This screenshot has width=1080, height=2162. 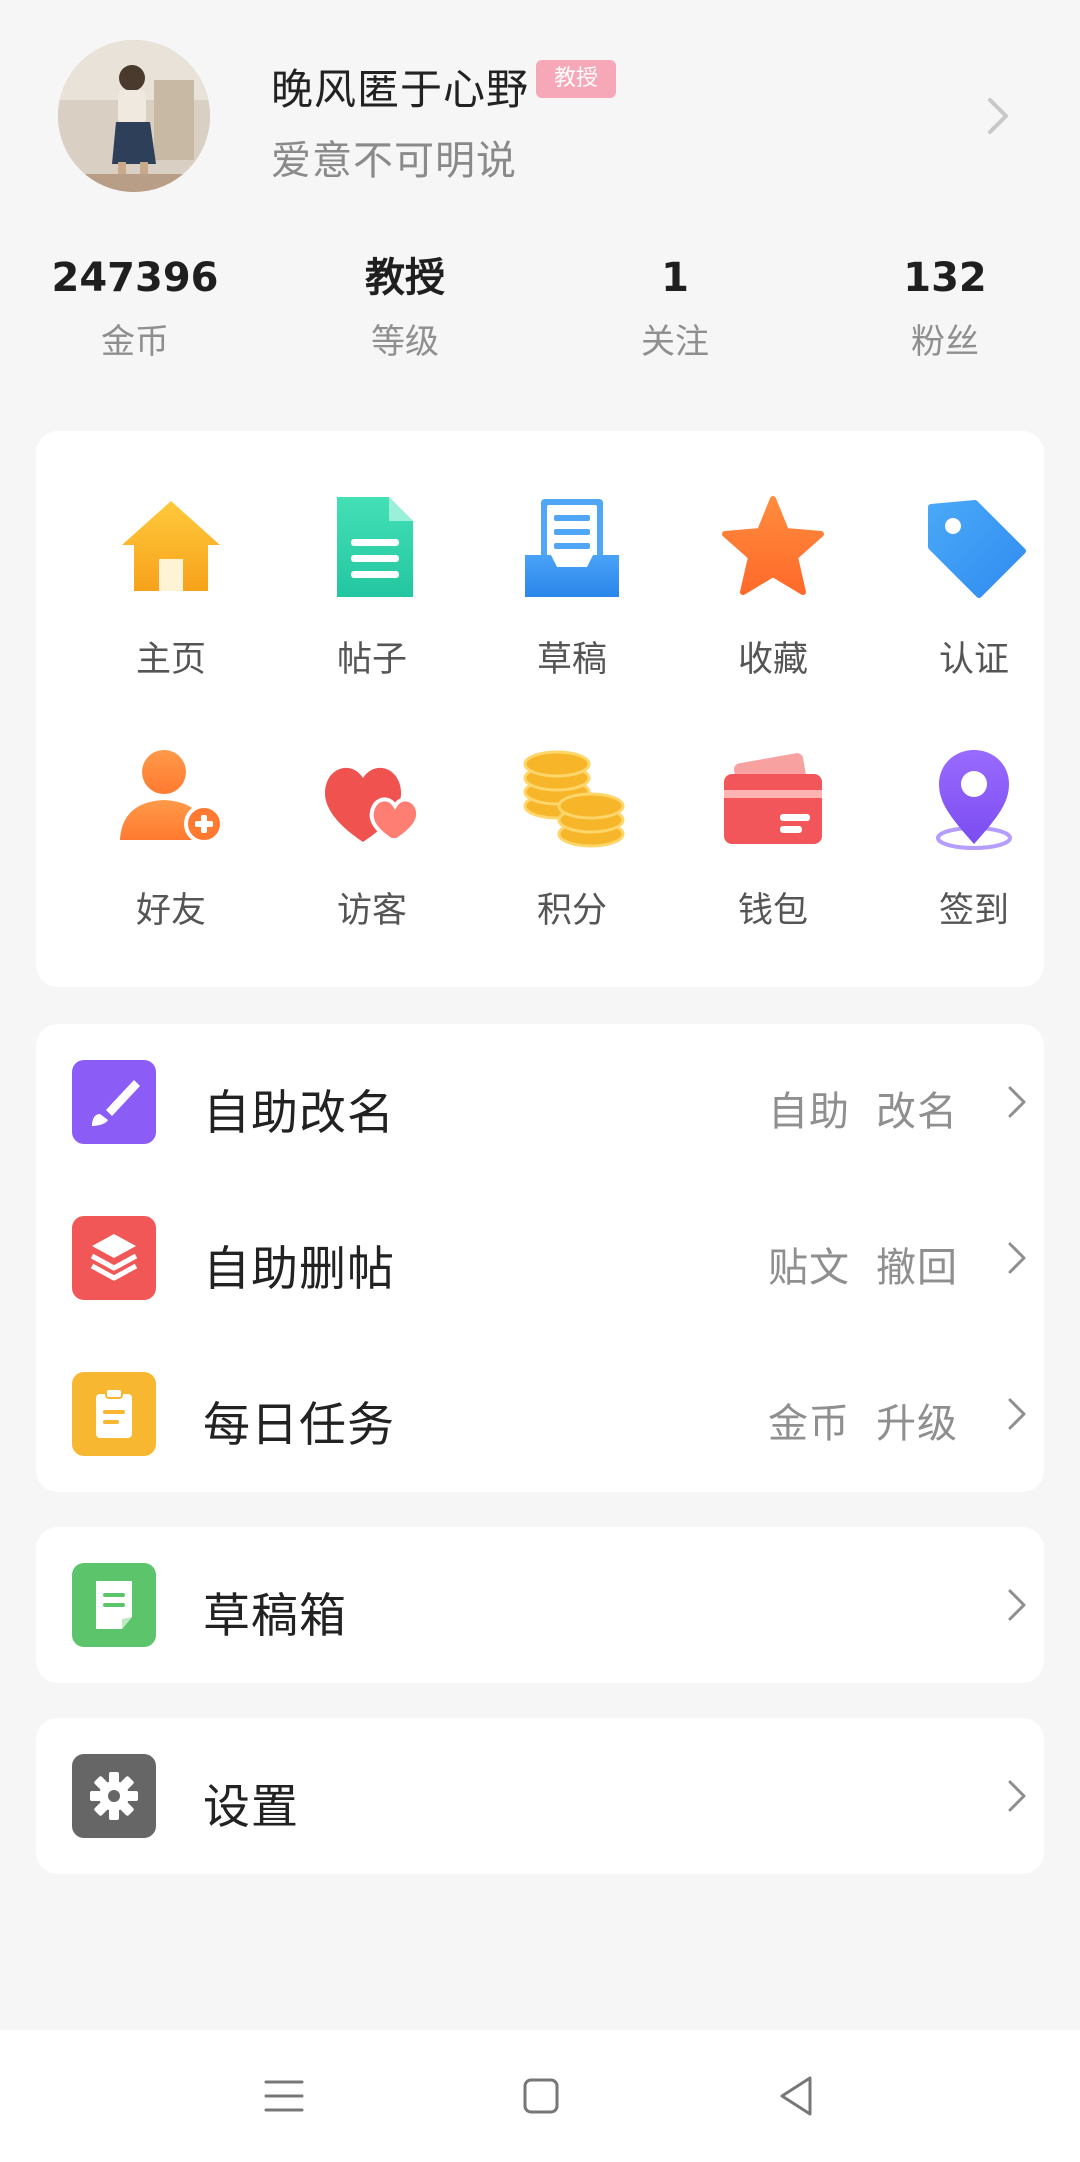 What do you see at coordinates (863, 1264) in the screenshot?
I see `row-meta: 贴文 撤回` at bounding box center [863, 1264].